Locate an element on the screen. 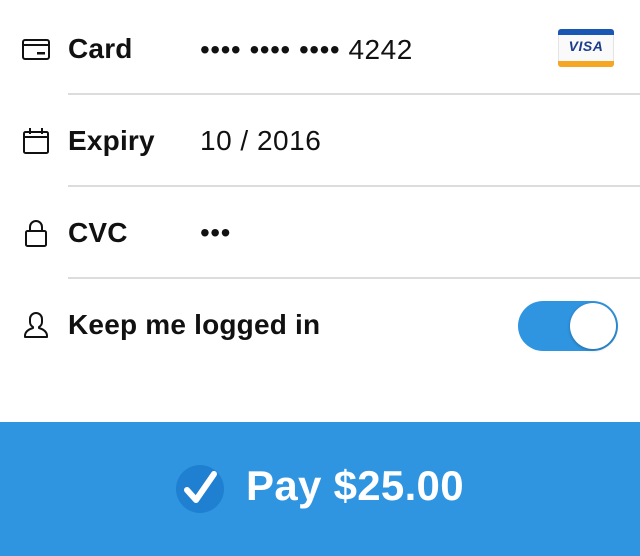  keep-logged-in-label: Keep me logged in is located at coordinates (194, 324).